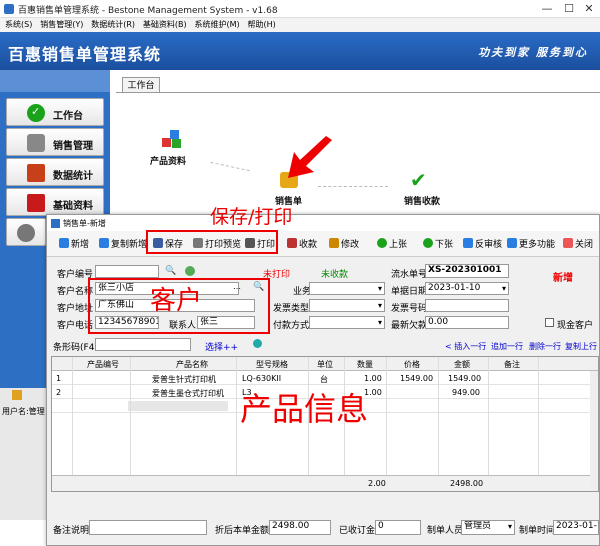 This screenshot has width=600, height=546. What do you see at coordinates (36, 143) in the screenshot?
I see `computer-icon` at bounding box center [36, 143].